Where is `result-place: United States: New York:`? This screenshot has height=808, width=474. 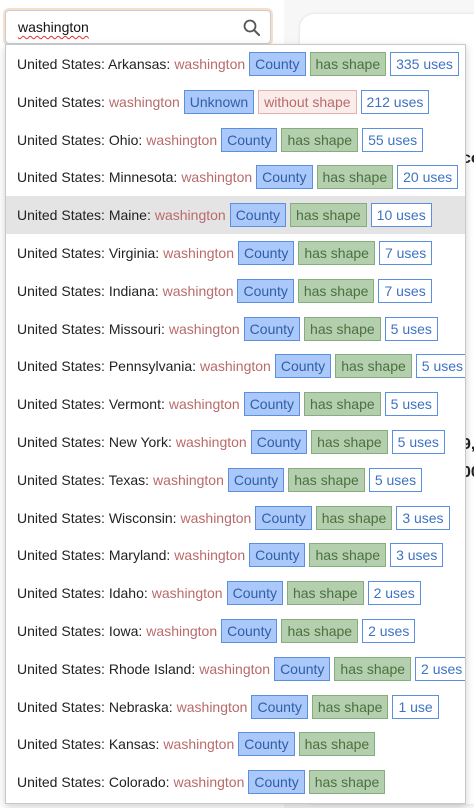
result-place: United States: New York: is located at coordinates (94, 442).